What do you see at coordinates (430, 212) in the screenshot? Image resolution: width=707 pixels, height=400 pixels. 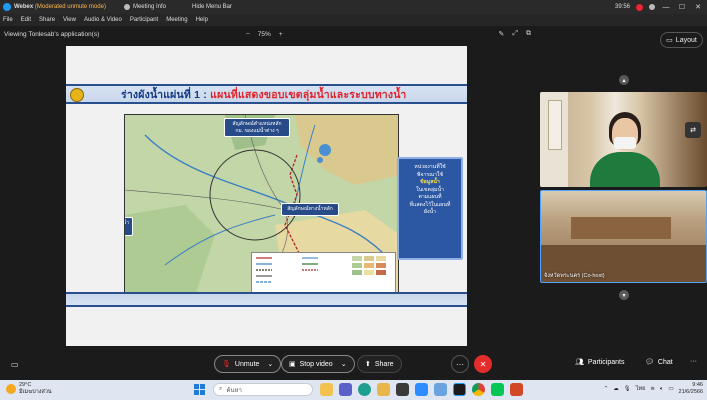 I see `side-line-7: ผังน้ำ` at bounding box center [430, 212].